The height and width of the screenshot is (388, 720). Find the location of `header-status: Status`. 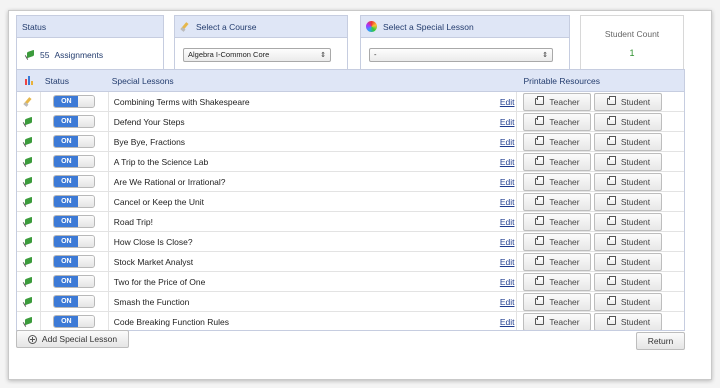

header-status: Status is located at coordinates (75, 81).